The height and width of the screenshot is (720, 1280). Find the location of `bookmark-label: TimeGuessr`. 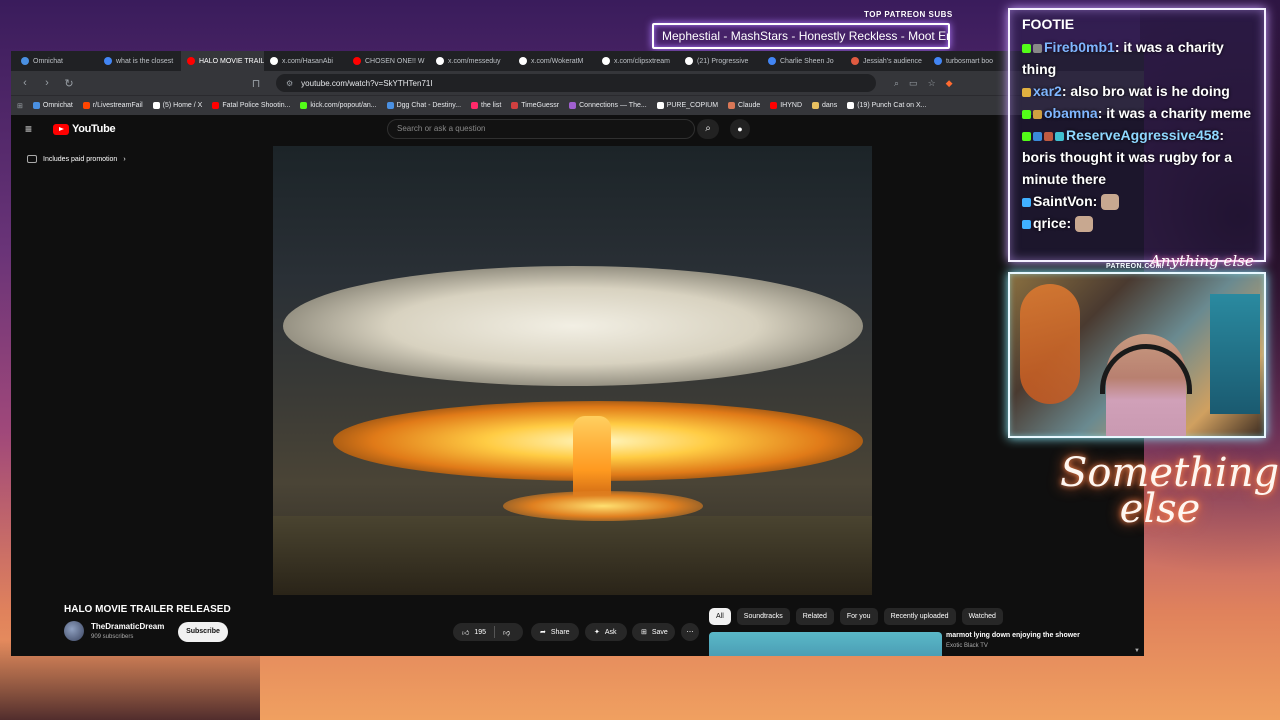

bookmark-label: TimeGuessr is located at coordinates (540, 105).